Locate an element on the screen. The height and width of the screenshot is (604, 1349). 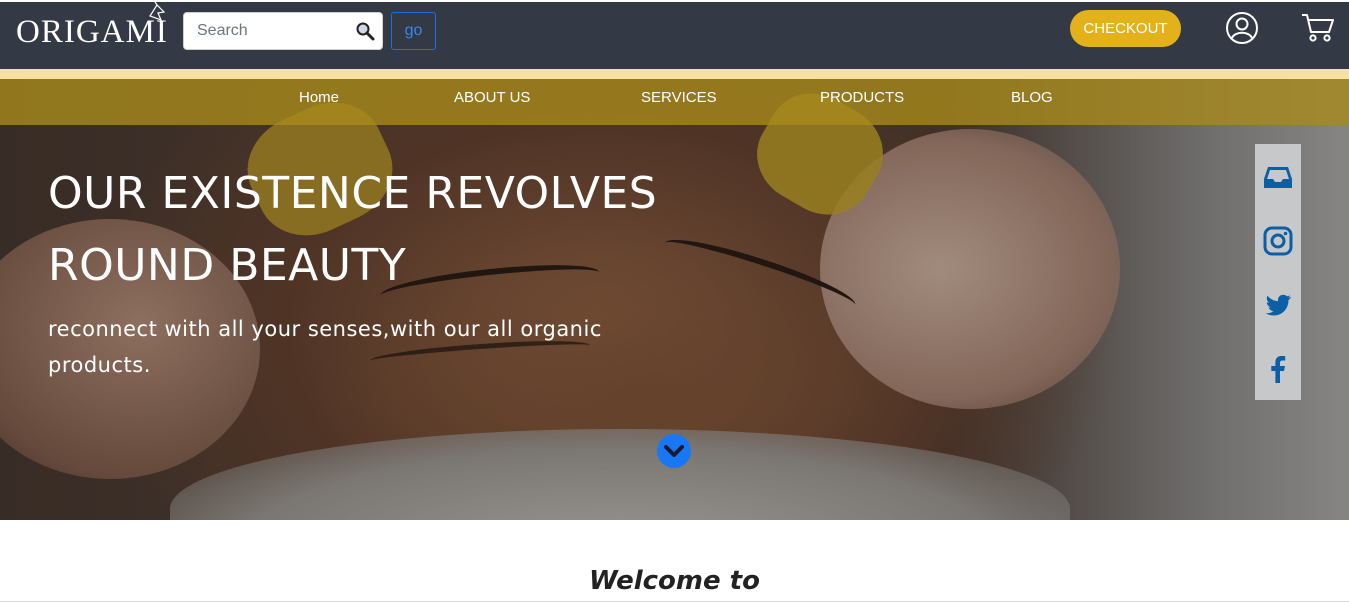
nav-item-about-us: ABOUT US is located at coordinates (492, 102).